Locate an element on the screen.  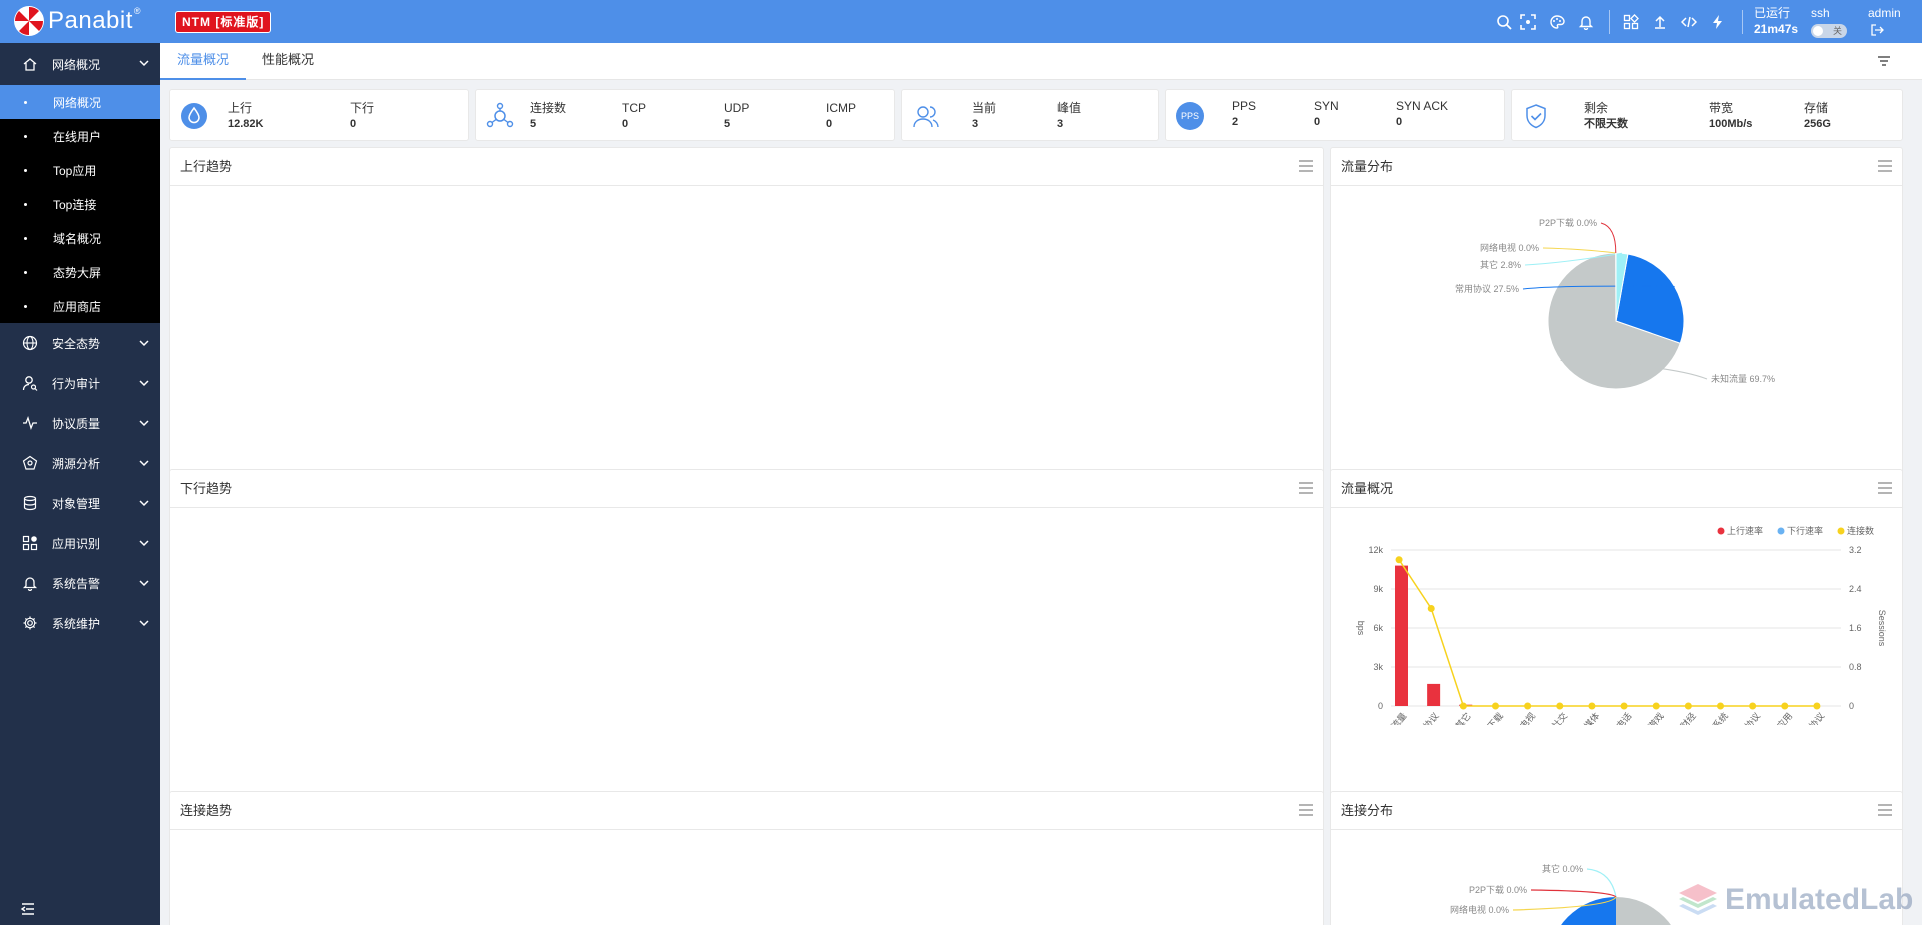
ssh-toggle: 关 is located at coordinates (1829, 31).